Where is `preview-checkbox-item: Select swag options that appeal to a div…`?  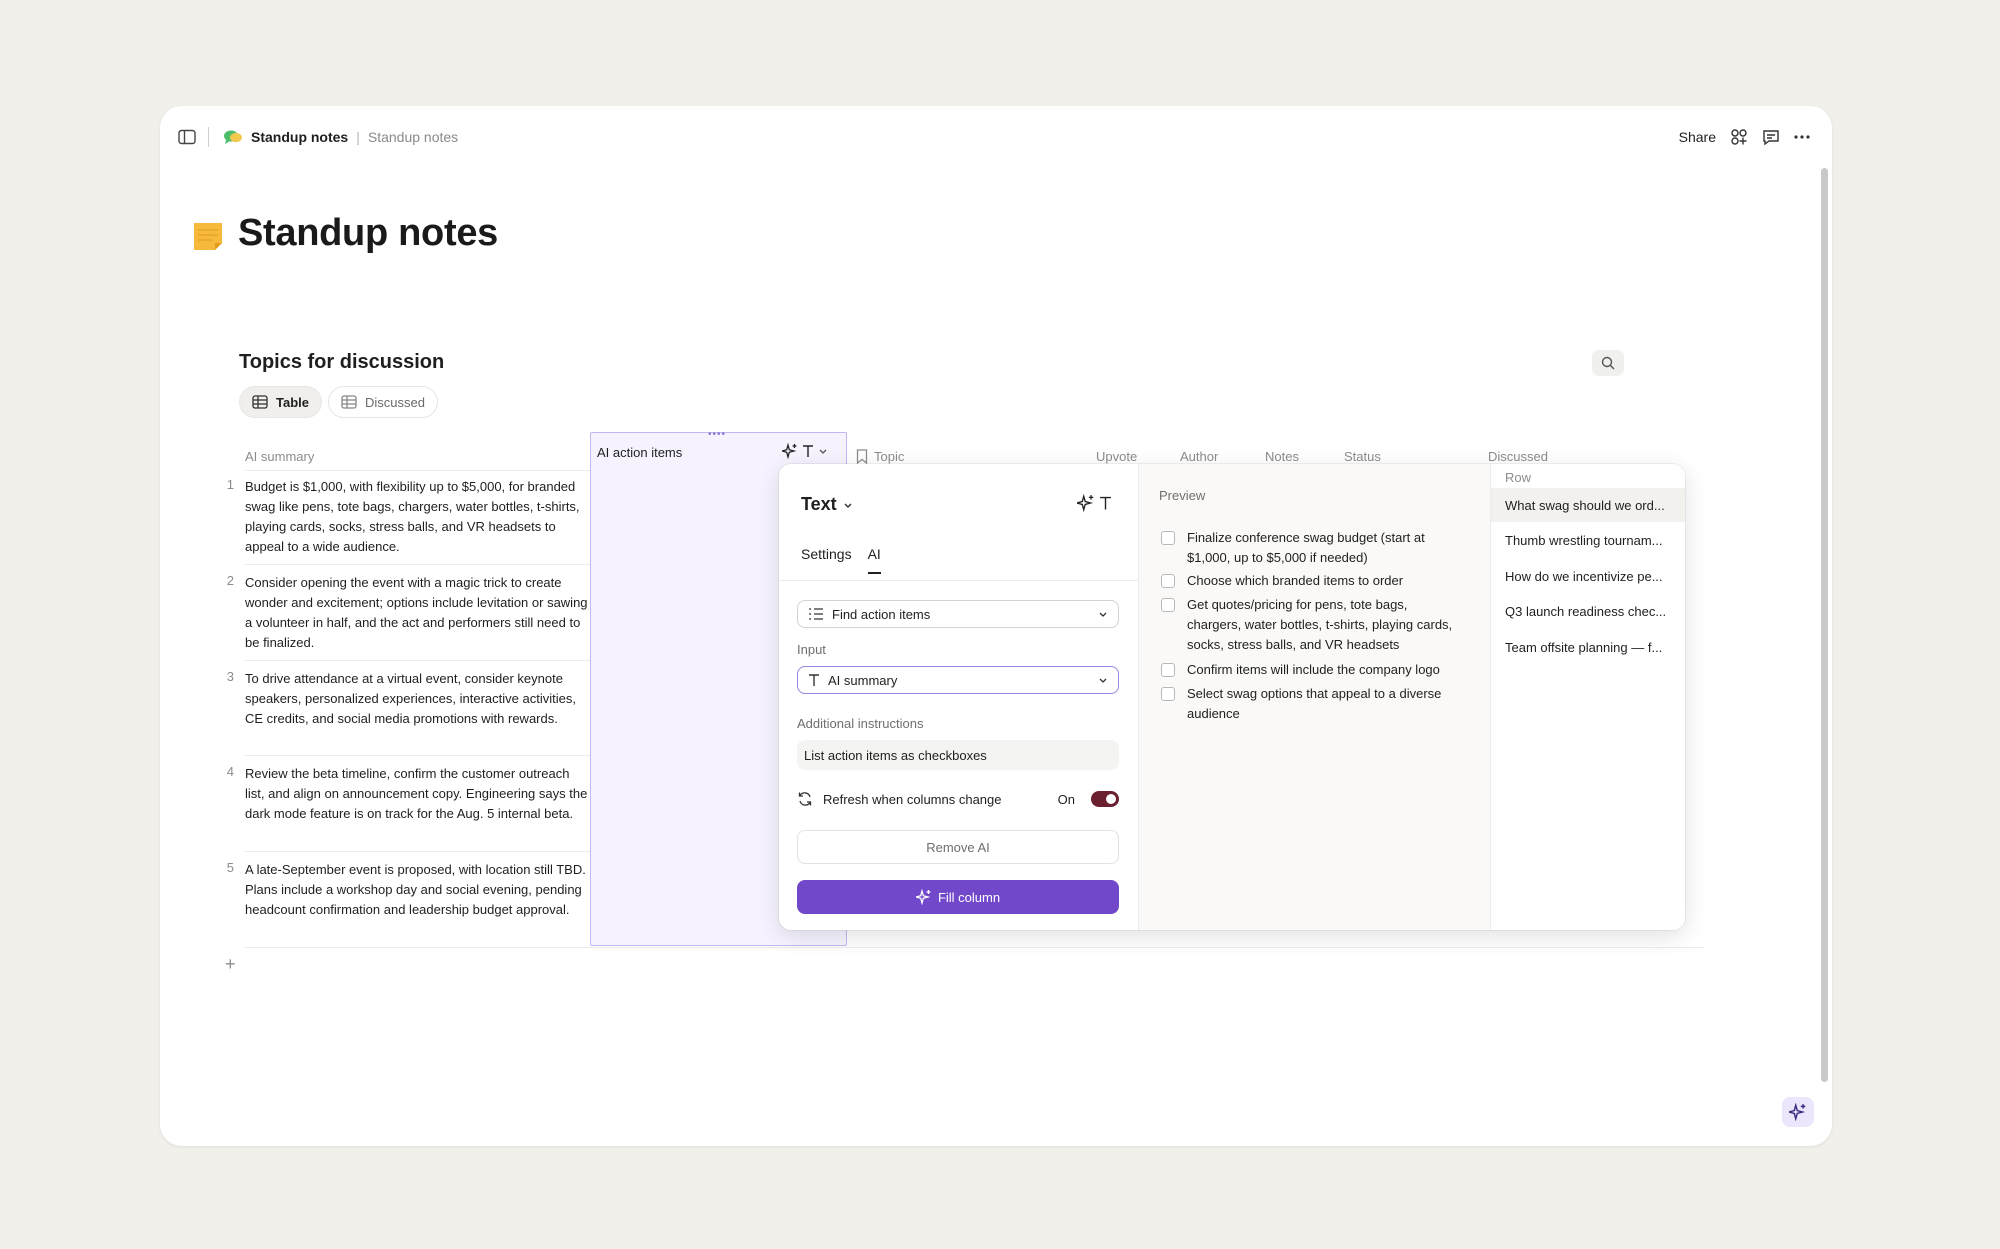
preview-checkbox-item: Select swag options that appeal to a div… is located at coordinates (1309, 704).